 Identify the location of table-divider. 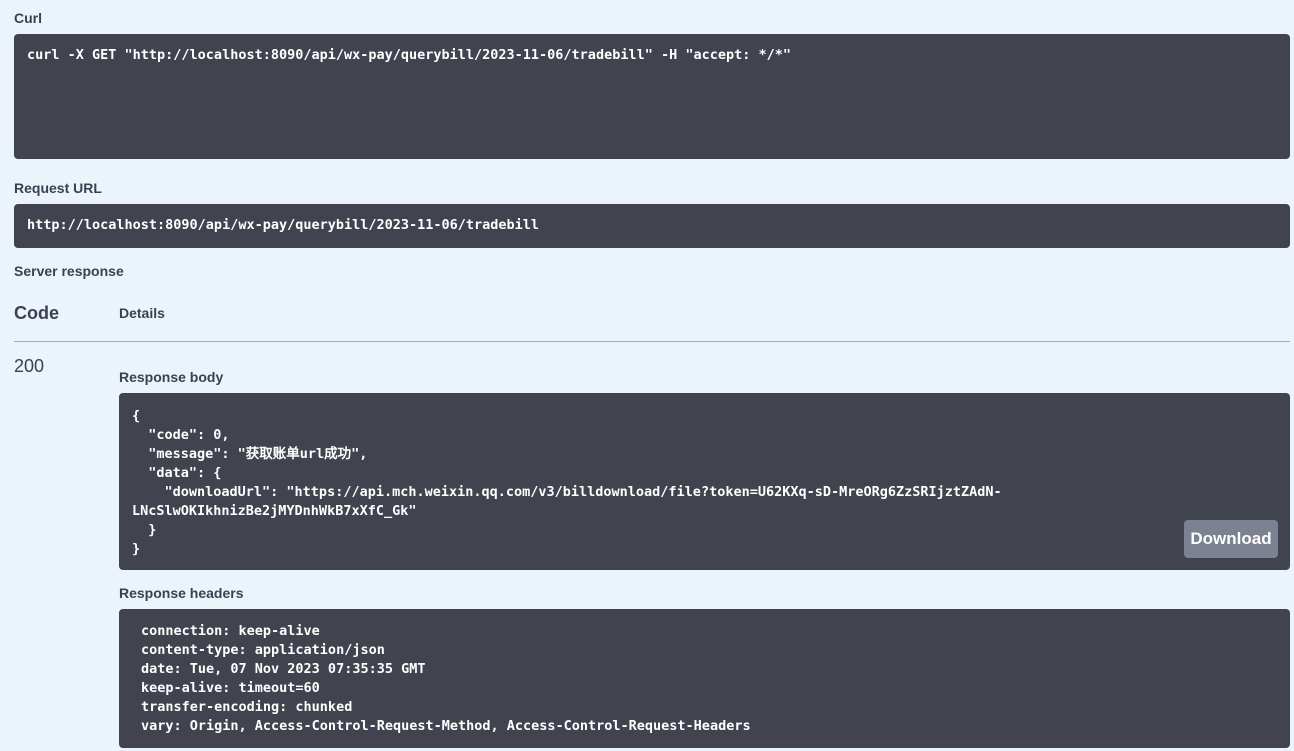
(652, 341).